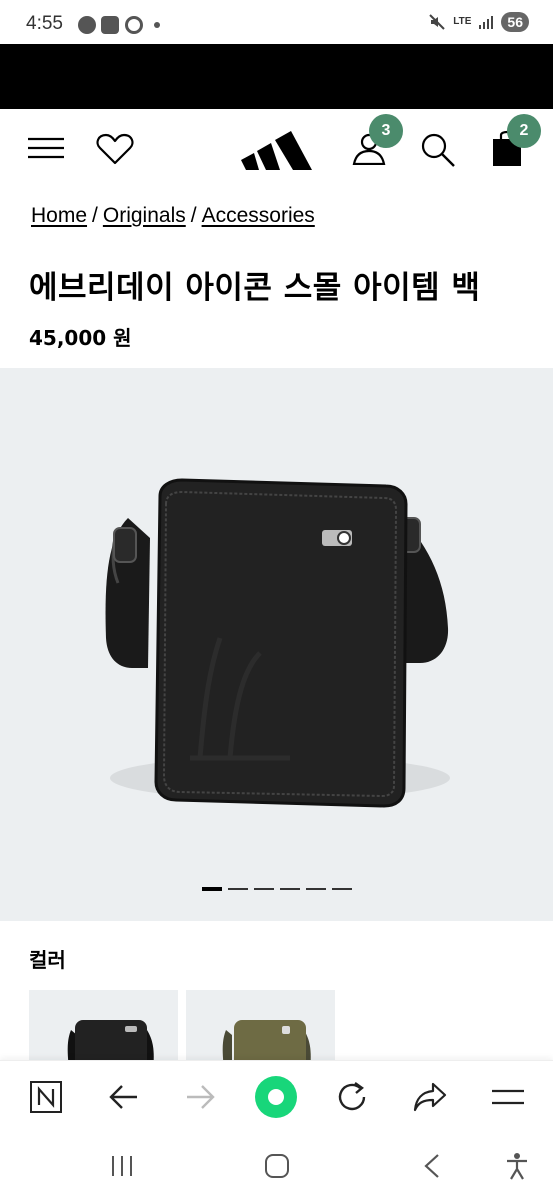 Image resolution: width=553 pixels, height=1200 pixels. I want to click on browser-toolbar, so click(276, 1096).